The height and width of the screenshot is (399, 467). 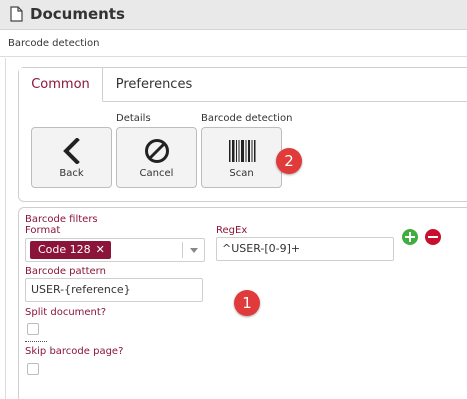 I want to click on focus-divider, so click(x=36, y=341).